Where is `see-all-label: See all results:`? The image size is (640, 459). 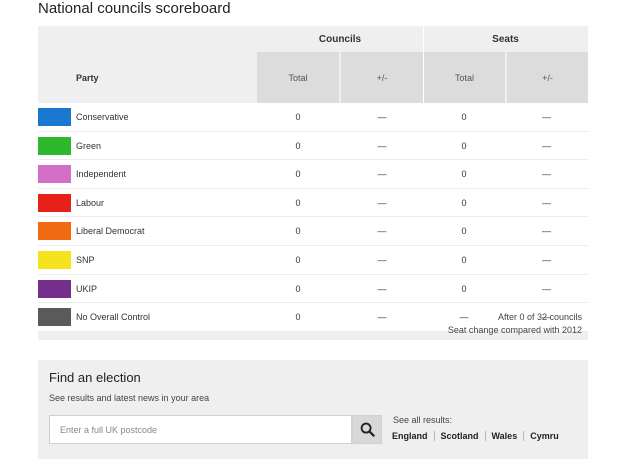 see-all-label: See all results: is located at coordinates (423, 420).